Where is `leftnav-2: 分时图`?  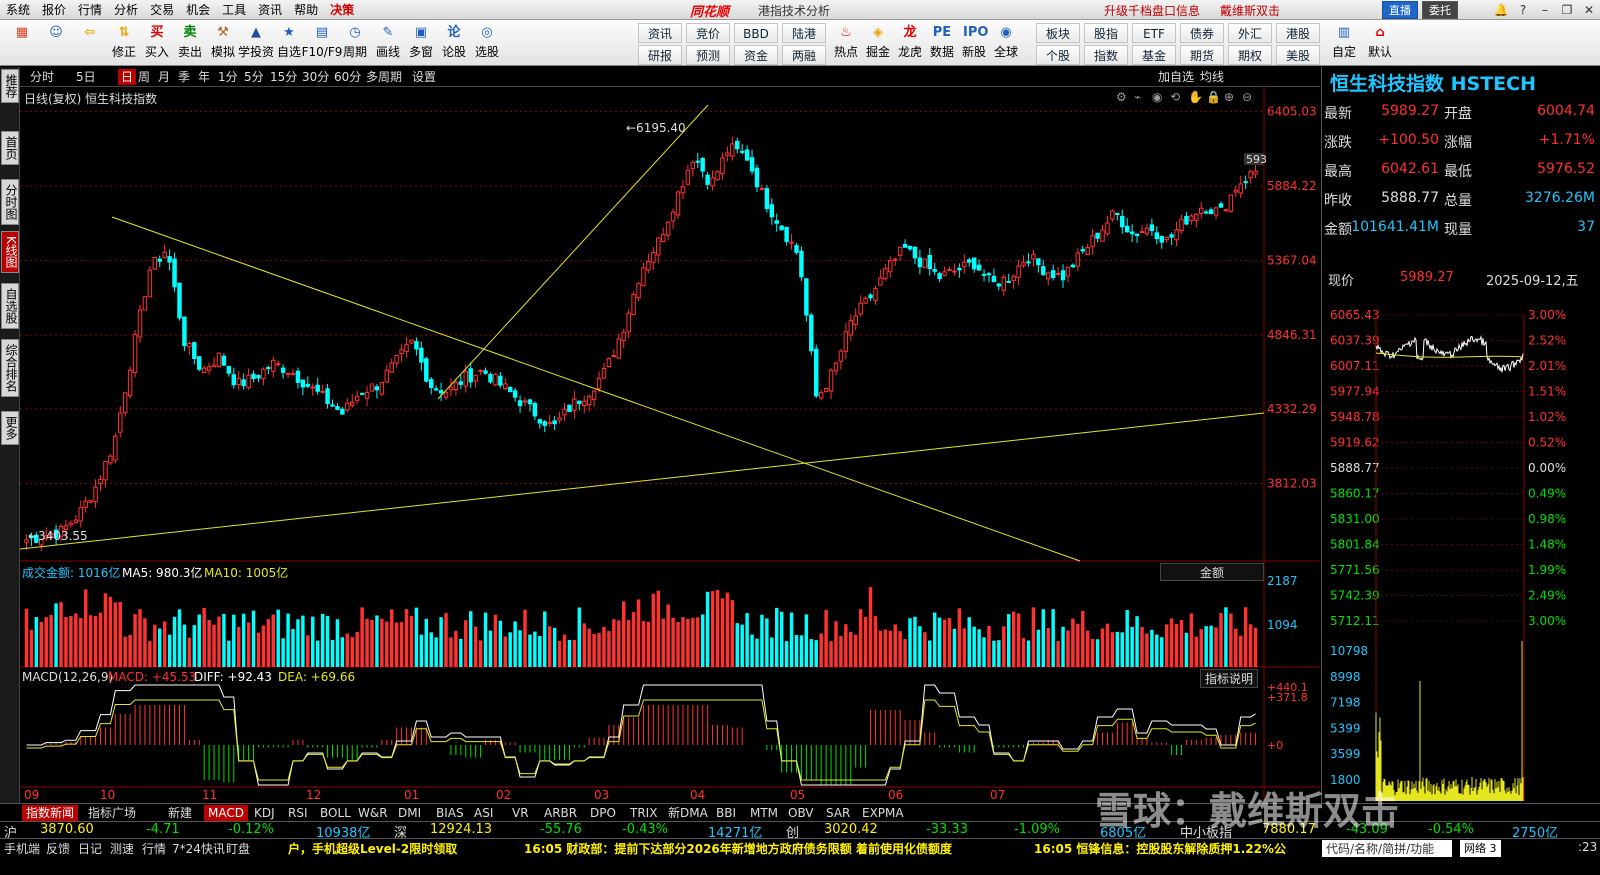
leftnav-2: 分时图 is located at coordinates (10, 202).